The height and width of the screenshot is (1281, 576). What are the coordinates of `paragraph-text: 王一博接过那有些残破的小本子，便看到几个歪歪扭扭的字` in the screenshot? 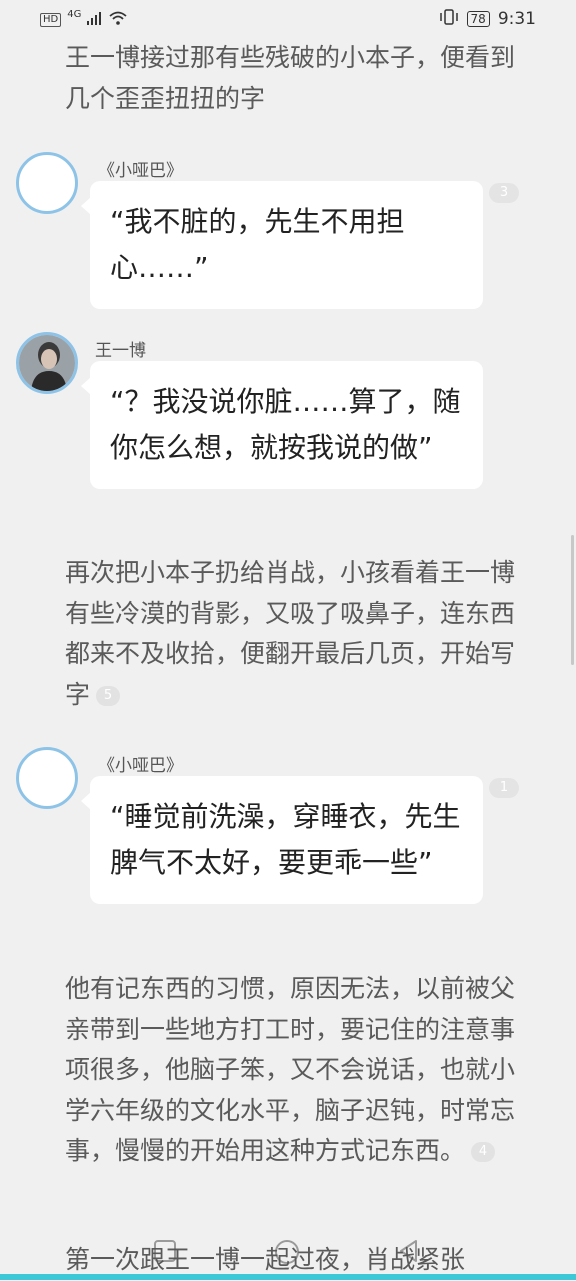 It's located at (290, 78).